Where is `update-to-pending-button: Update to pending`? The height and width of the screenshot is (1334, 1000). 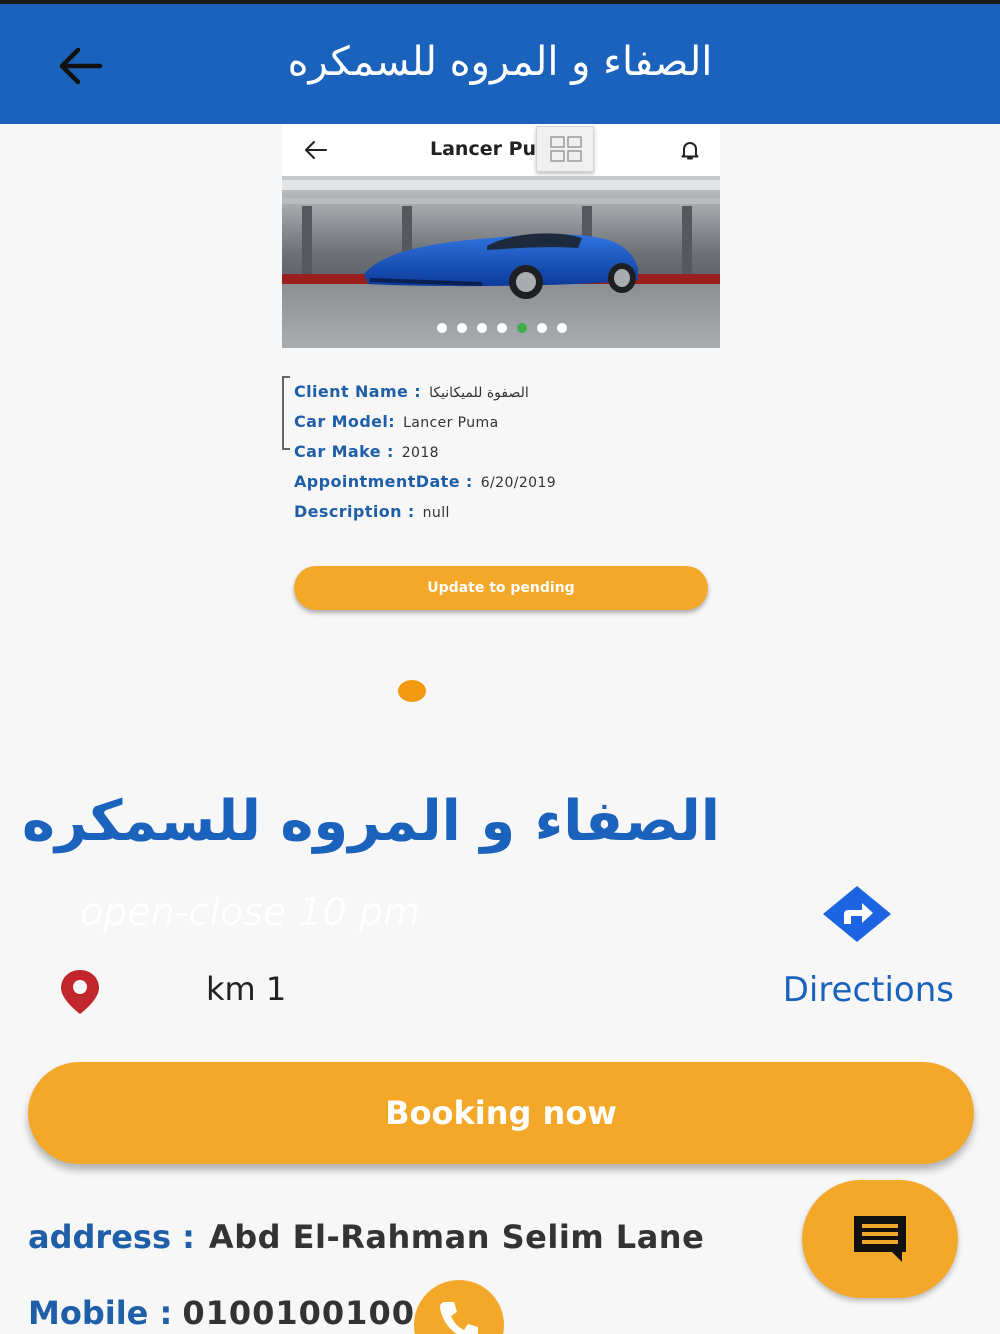
update-to-pending-button: Update to pending is located at coordinates (501, 588).